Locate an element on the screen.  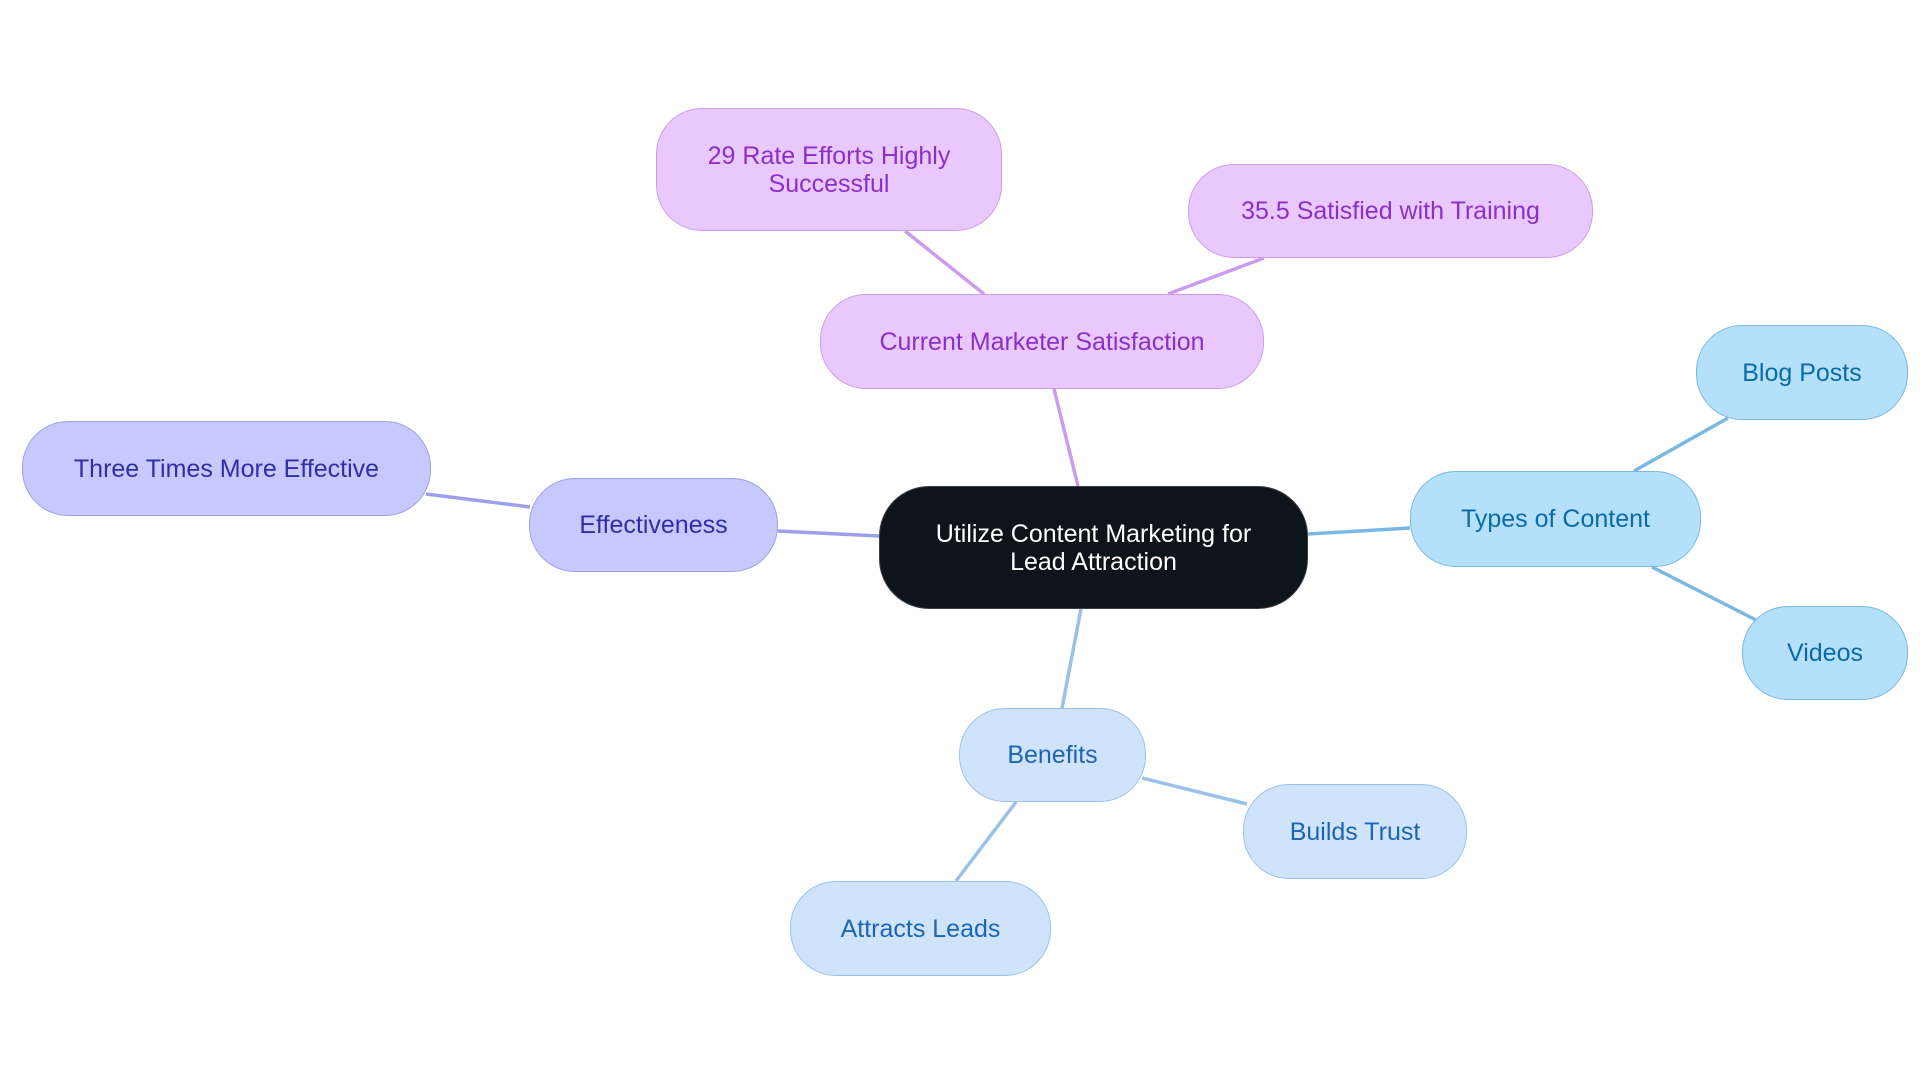
branch-node-effectiveness: Effectiveness is located at coordinates (653, 525).